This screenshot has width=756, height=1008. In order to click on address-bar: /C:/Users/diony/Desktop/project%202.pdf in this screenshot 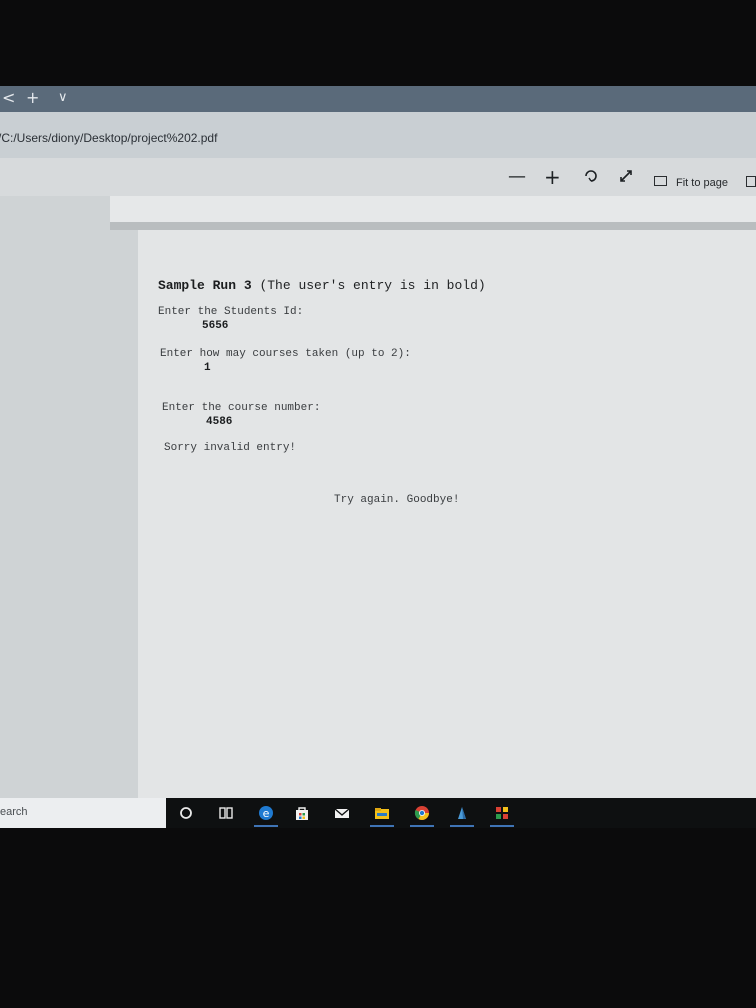, I will do `click(378, 135)`.